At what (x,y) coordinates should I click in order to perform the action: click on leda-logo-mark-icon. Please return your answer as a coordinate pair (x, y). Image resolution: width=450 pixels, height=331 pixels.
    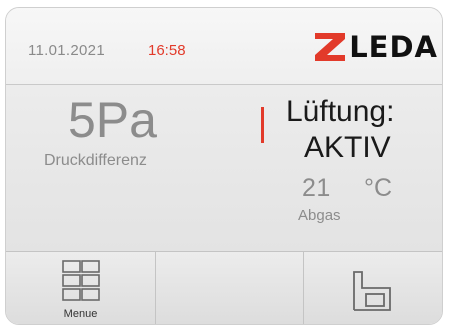
    Looking at the image, I should click on (330, 47).